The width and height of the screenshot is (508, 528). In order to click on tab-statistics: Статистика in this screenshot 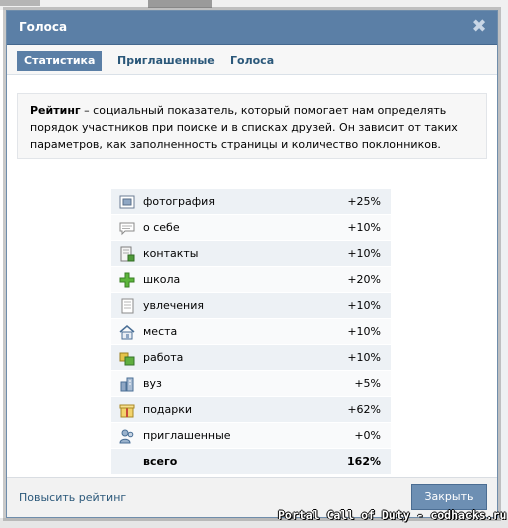, I will do `click(60, 61)`.